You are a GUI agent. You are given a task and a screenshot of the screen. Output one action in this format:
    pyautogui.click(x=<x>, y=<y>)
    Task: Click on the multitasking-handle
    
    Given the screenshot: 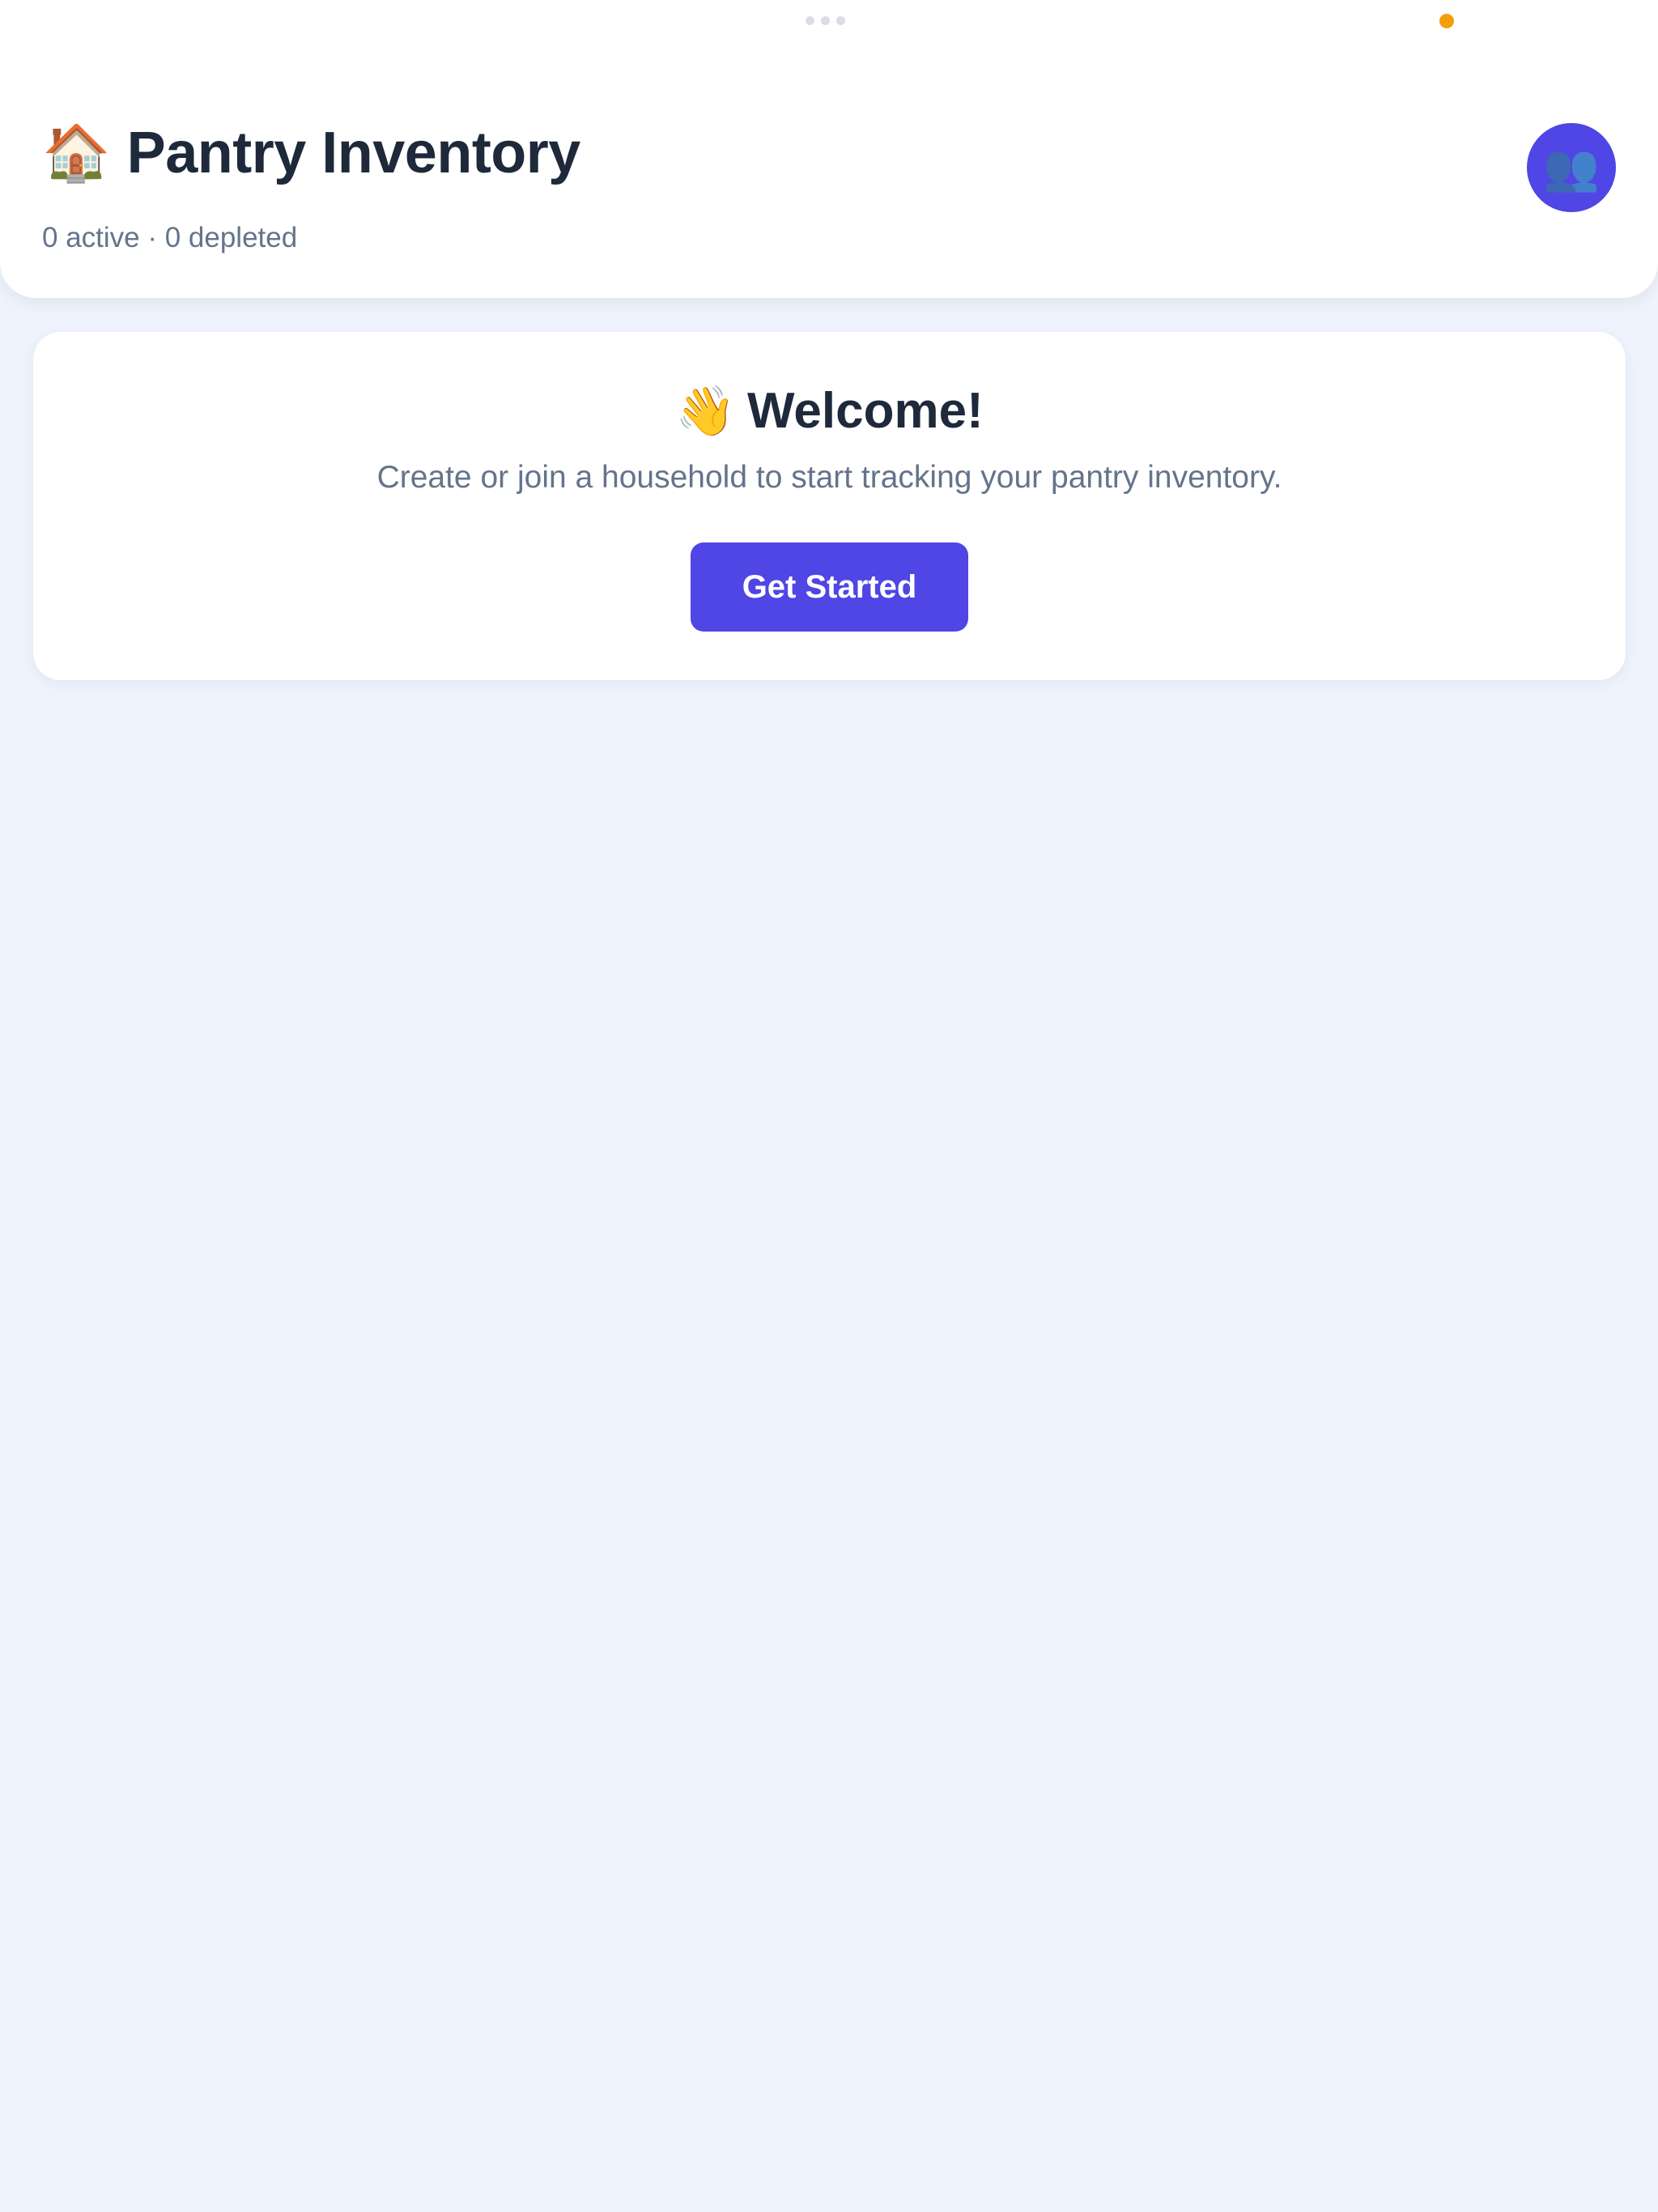 What is the action you would take?
    pyautogui.click(x=825, y=21)
    